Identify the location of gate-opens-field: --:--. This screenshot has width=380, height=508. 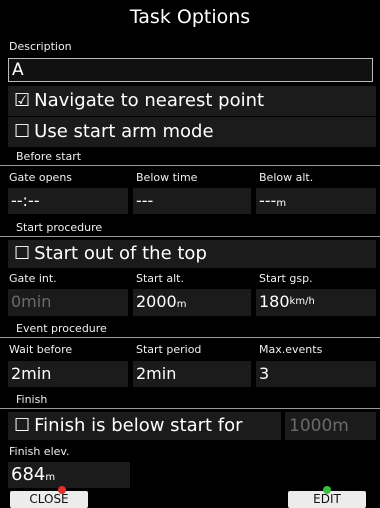
(68, 201).